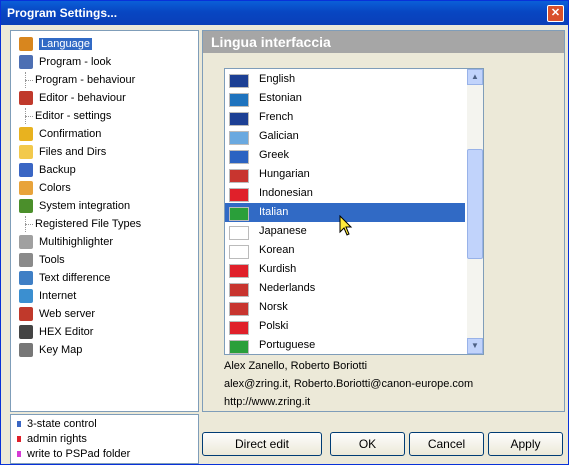  Describe the element at coordinates (76, 242) in the screenshot. I see `tree-item-label: Multihighlighter` at that location.